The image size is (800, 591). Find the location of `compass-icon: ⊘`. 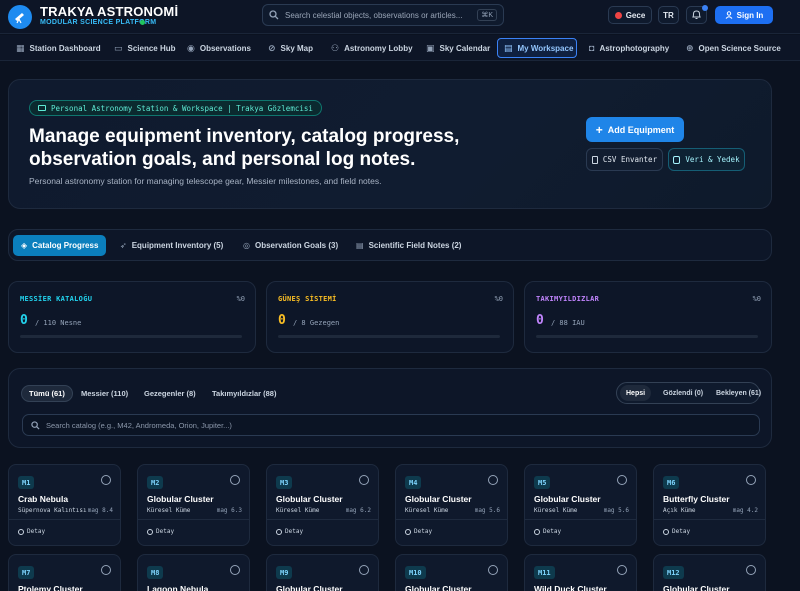

compass-icon: ⊘ is located at coordinates (272, 47).